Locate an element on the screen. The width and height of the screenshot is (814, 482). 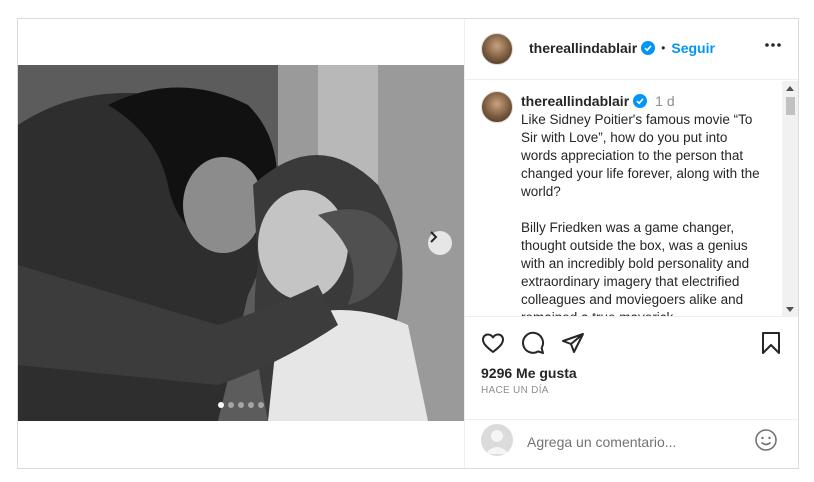
post-header: thereallindablair • Seguir is located at coordinates (631, 49).